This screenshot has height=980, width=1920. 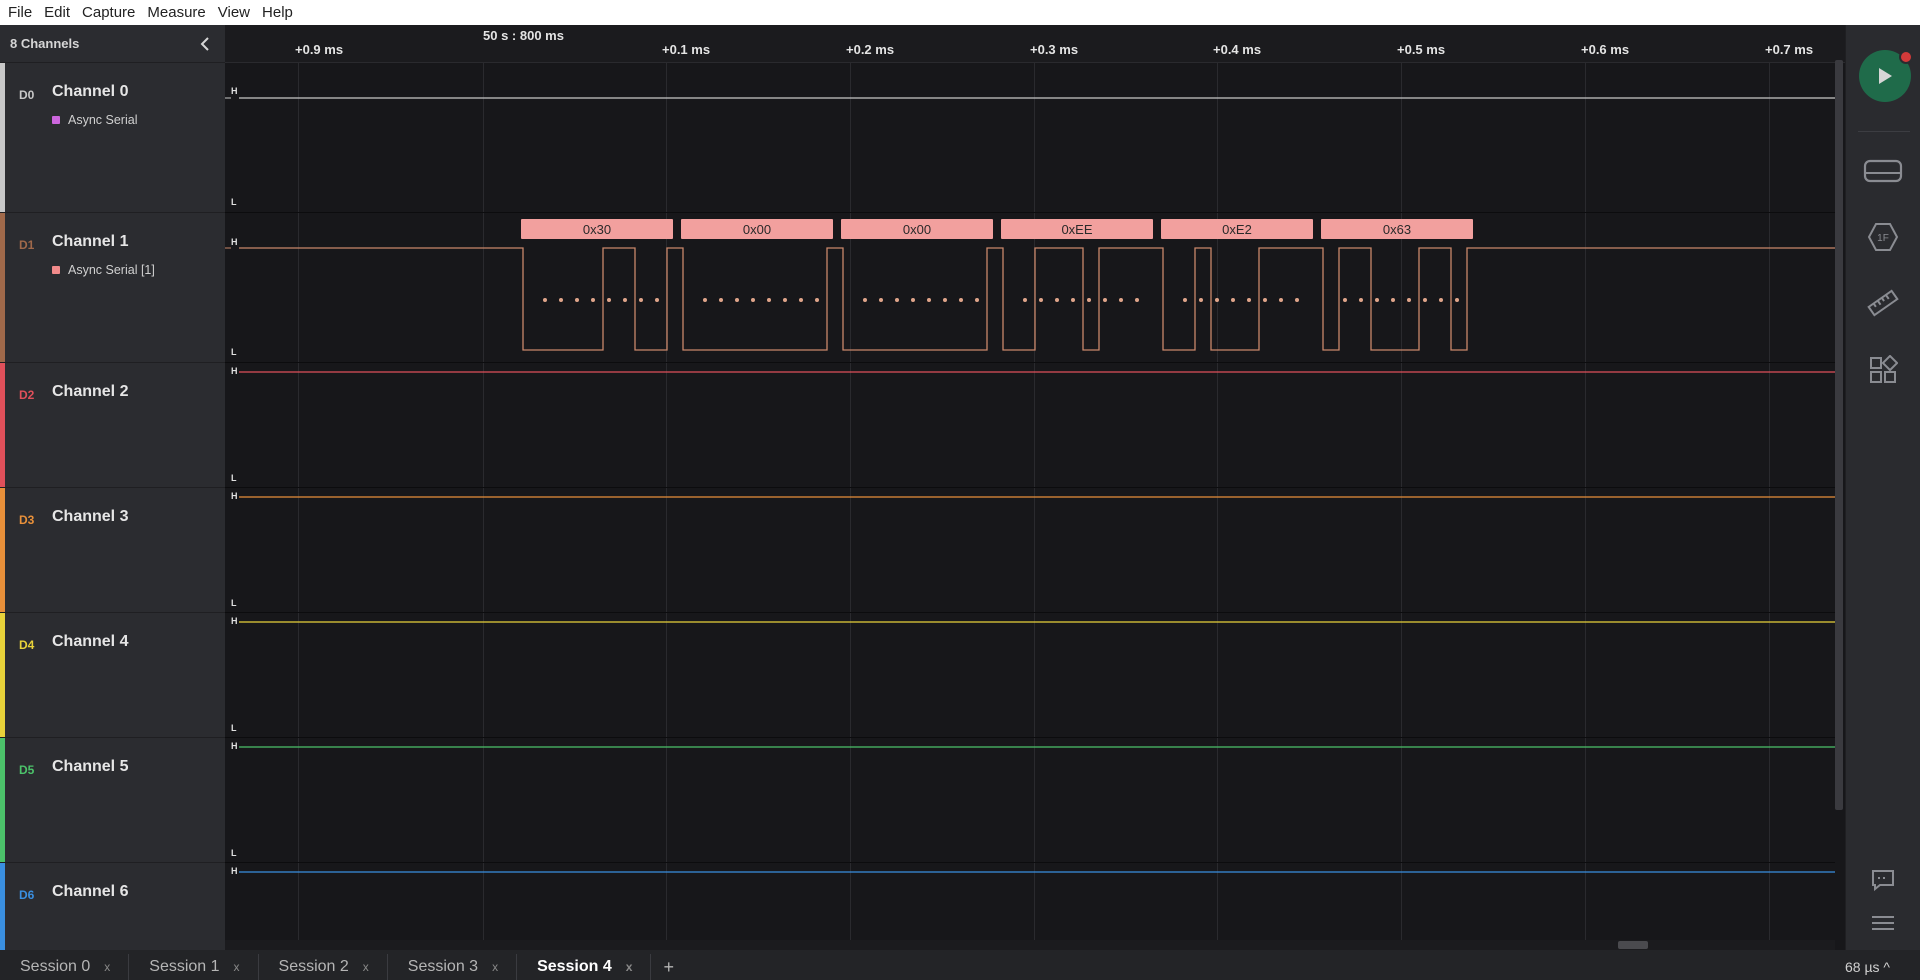 What do you see at coordinates (1883, 303) in the screenshot?
I see `ruler-icon` at bounding box center [1883, 303].